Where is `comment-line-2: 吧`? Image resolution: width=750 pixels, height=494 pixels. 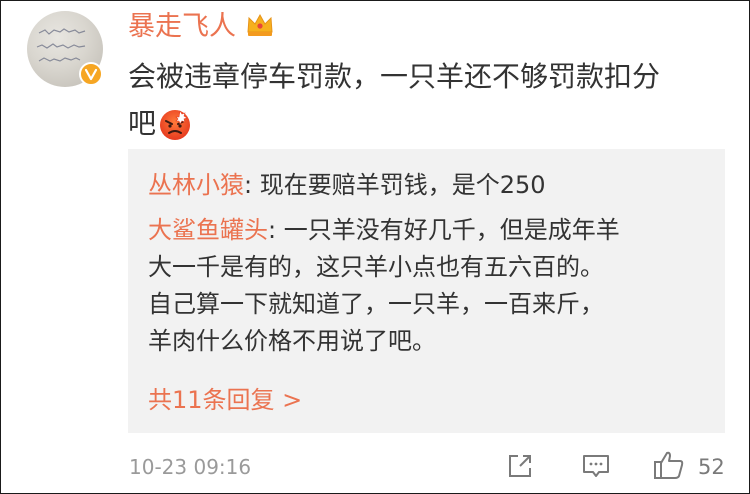 comment-line-2: 吧 is located at coordinates (428, 123).